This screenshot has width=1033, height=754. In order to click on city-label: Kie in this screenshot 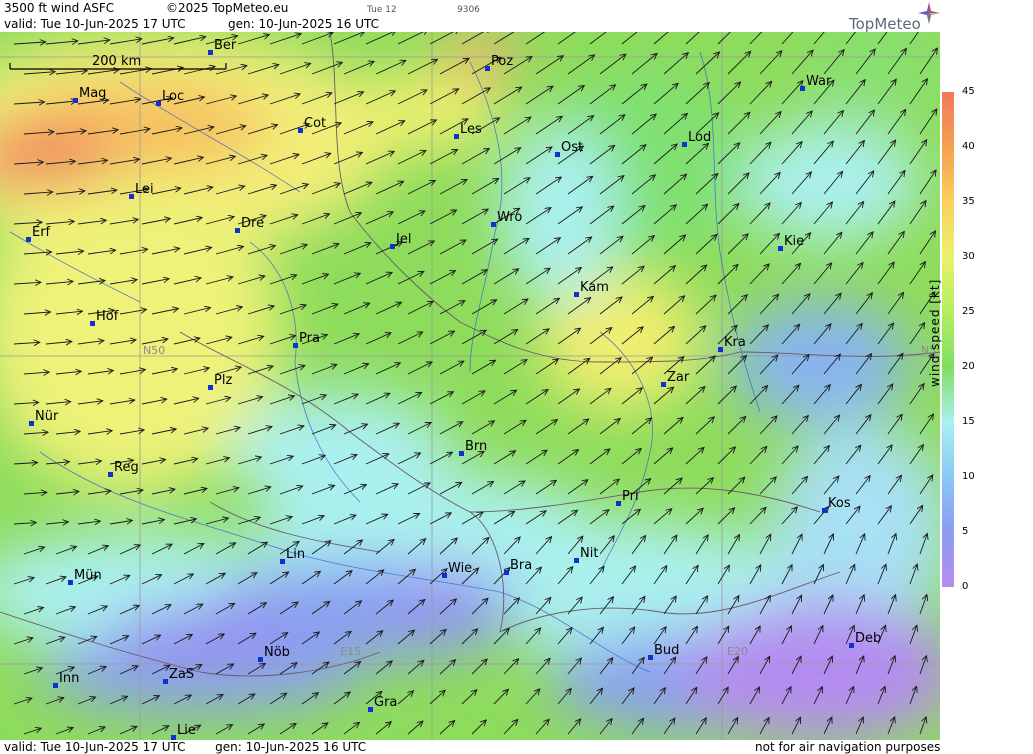, I will do `click(794, 241)`.